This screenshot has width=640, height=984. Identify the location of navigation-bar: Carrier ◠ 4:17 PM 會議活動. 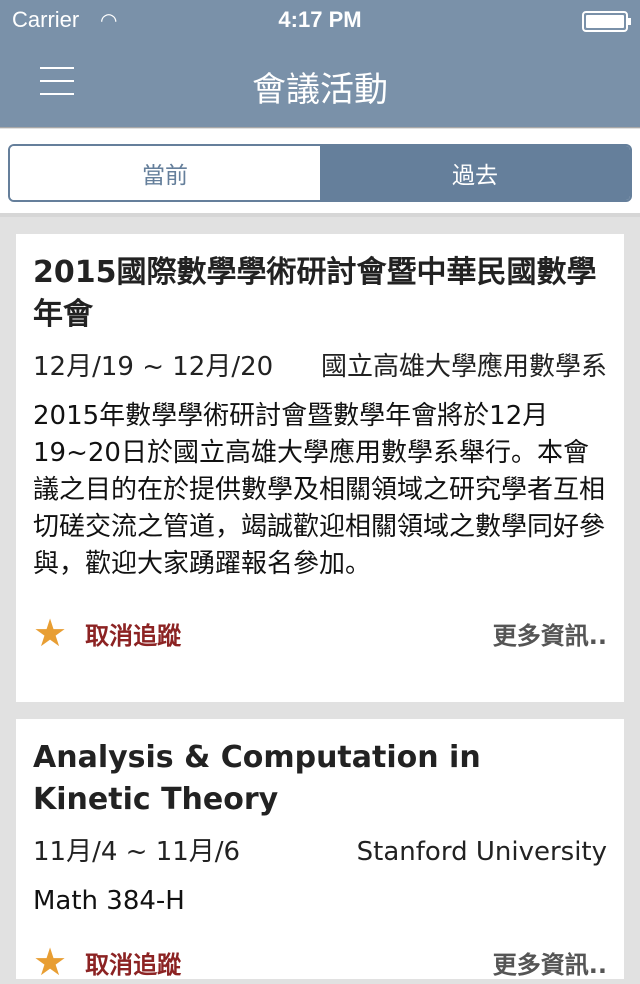
(320, 64).